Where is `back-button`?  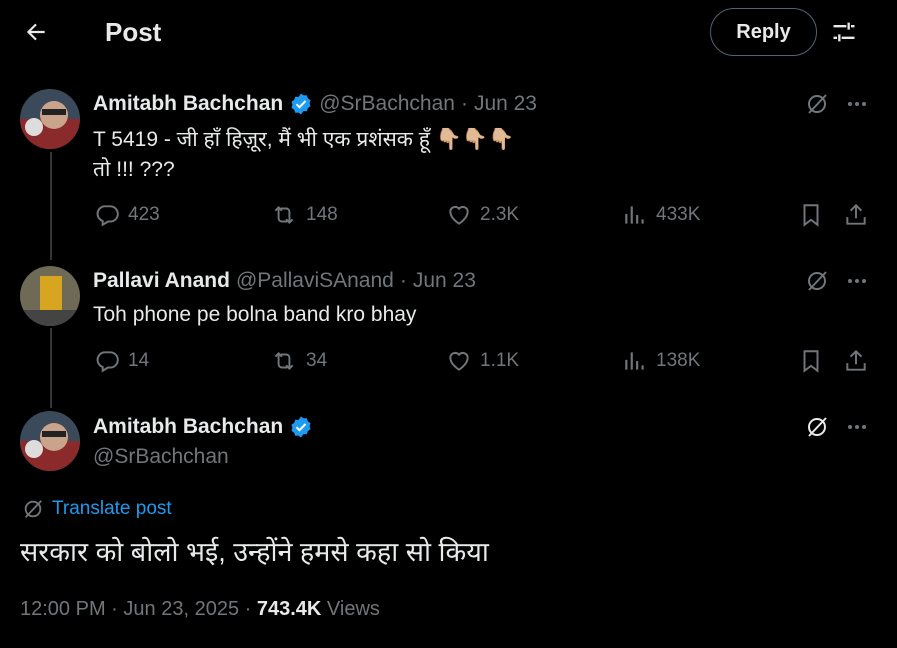 back-button is located at coordinates (36, 32).